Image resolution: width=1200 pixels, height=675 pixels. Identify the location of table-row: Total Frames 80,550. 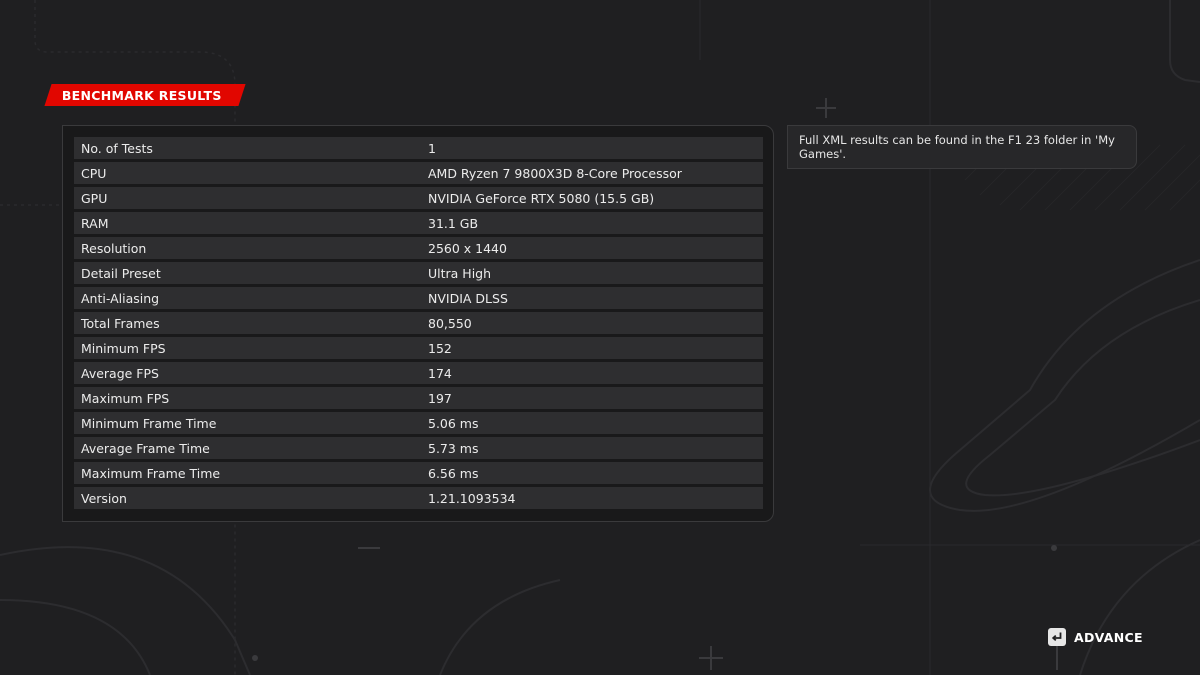
(418, 323).